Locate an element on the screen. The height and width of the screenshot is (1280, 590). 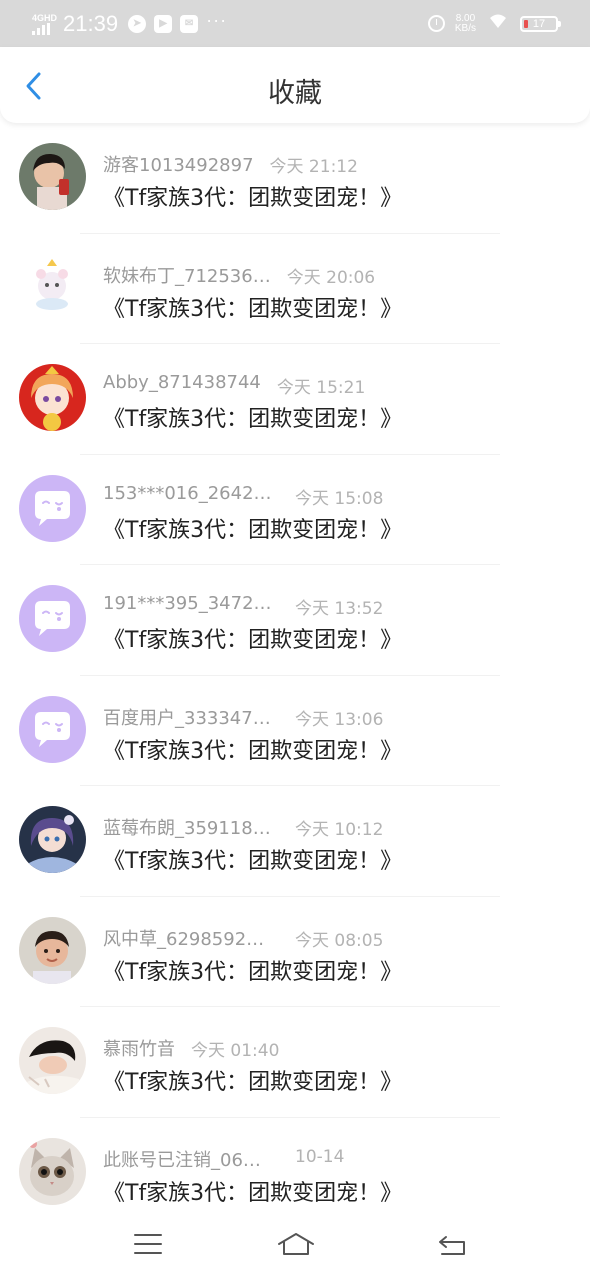
list-item: 此账号已注销_06… 10-14 《Tf家族3代：团欺变团宠！》 is located at coordinates (295, 1173).